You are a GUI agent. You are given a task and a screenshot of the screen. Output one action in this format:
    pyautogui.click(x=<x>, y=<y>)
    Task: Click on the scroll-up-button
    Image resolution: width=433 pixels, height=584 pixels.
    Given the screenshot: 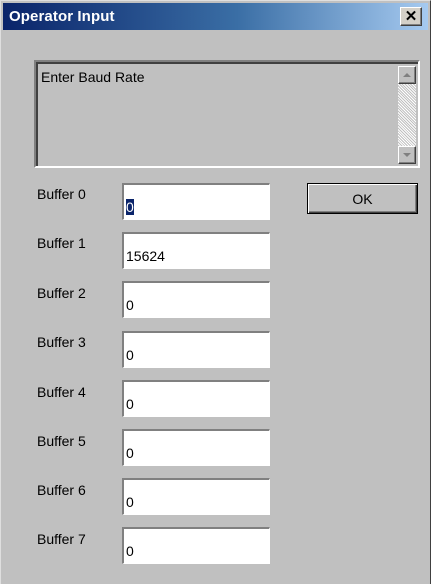 What is the action you would take?
    pyautogui.click(x=407, y=75)
    